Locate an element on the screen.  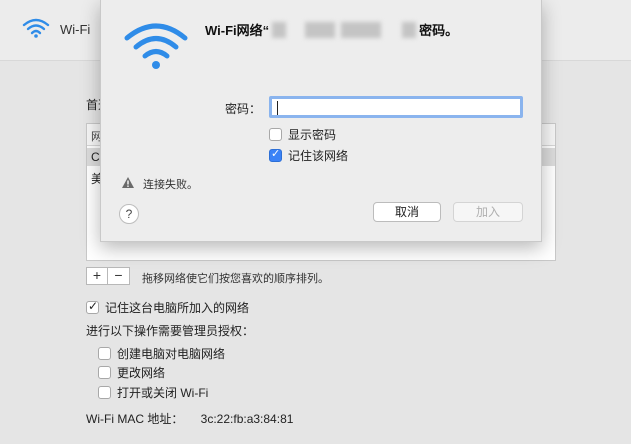
admin-option-row: 打开或关闭 Wi-Fi is located at coordinates (153, 392).